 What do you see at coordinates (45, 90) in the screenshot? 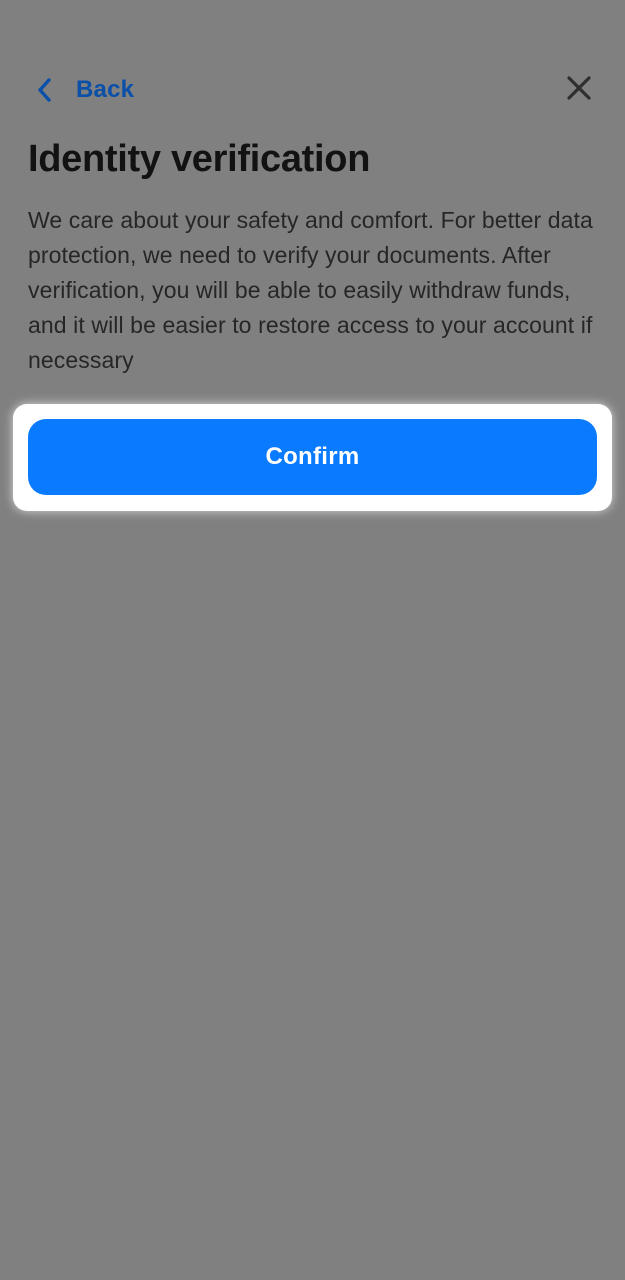
I see `chevron-left-icon` at bounding box center [45, 90].